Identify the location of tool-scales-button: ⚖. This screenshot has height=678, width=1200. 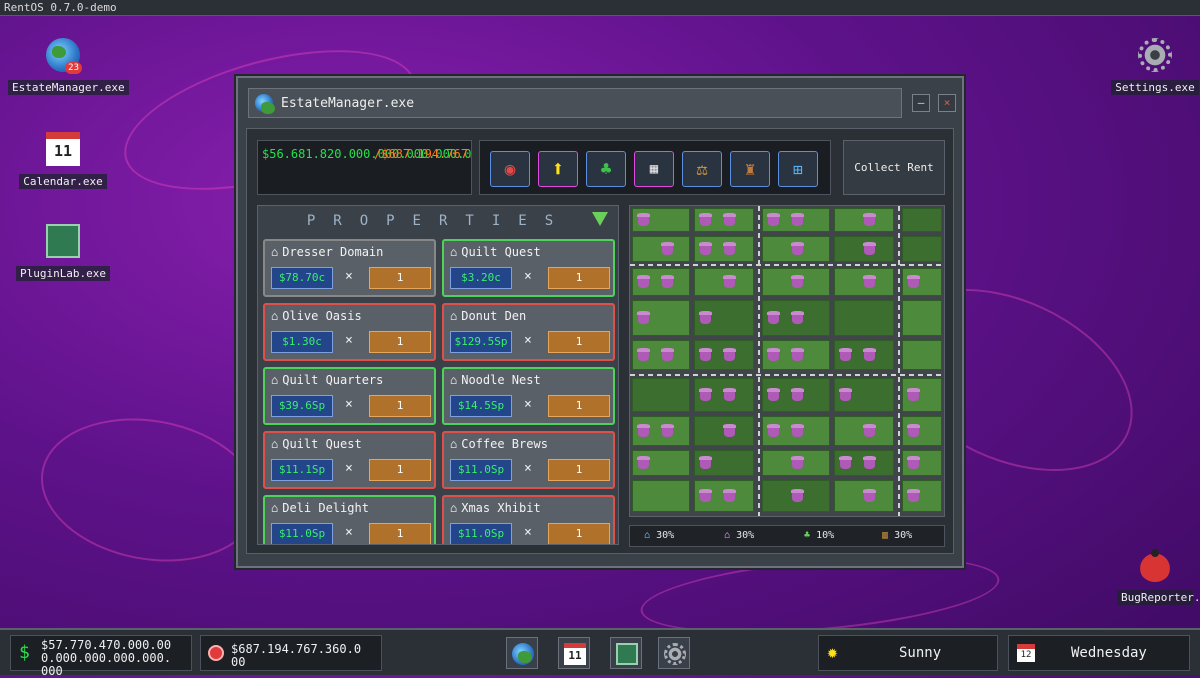
(702, 169).